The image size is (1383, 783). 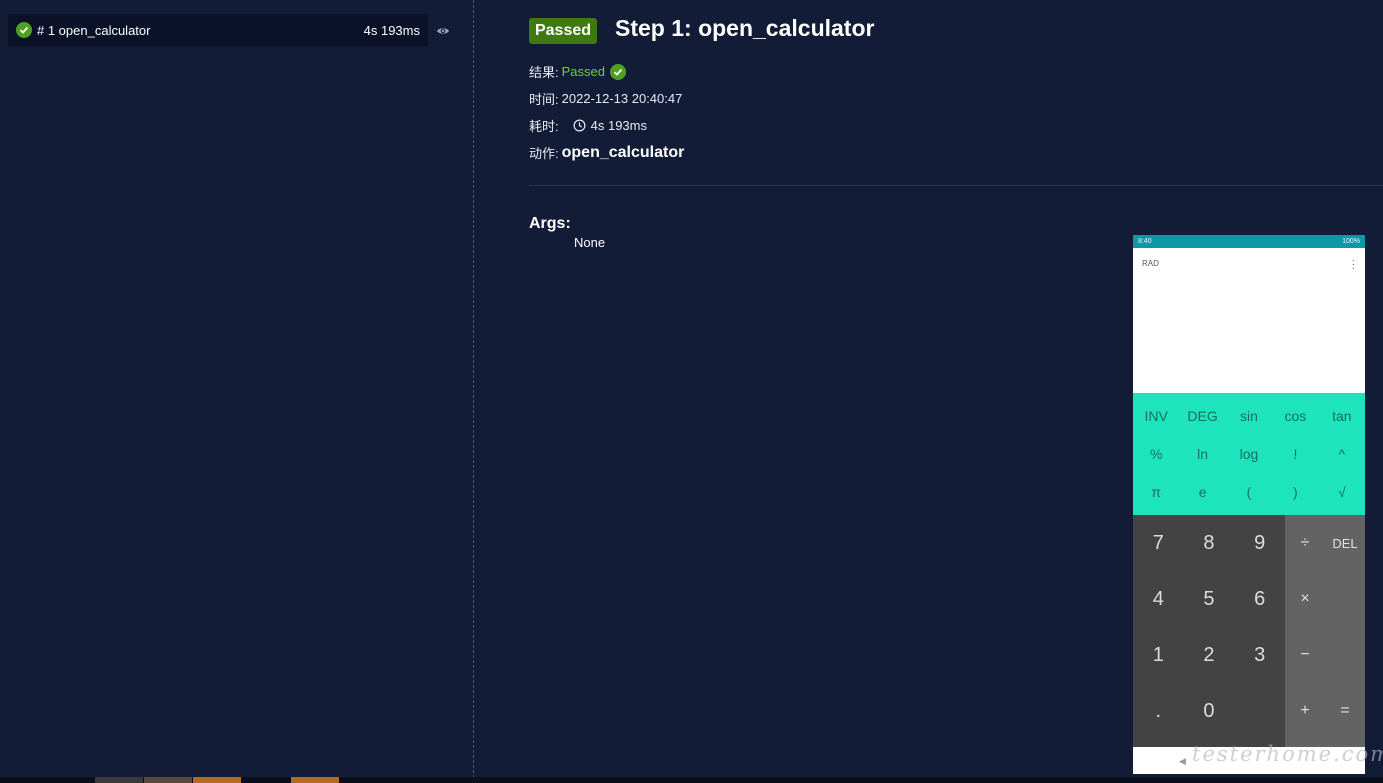 I want to click on duration-row: 耗时: 4s 193ms, so click(x=588, y=125).